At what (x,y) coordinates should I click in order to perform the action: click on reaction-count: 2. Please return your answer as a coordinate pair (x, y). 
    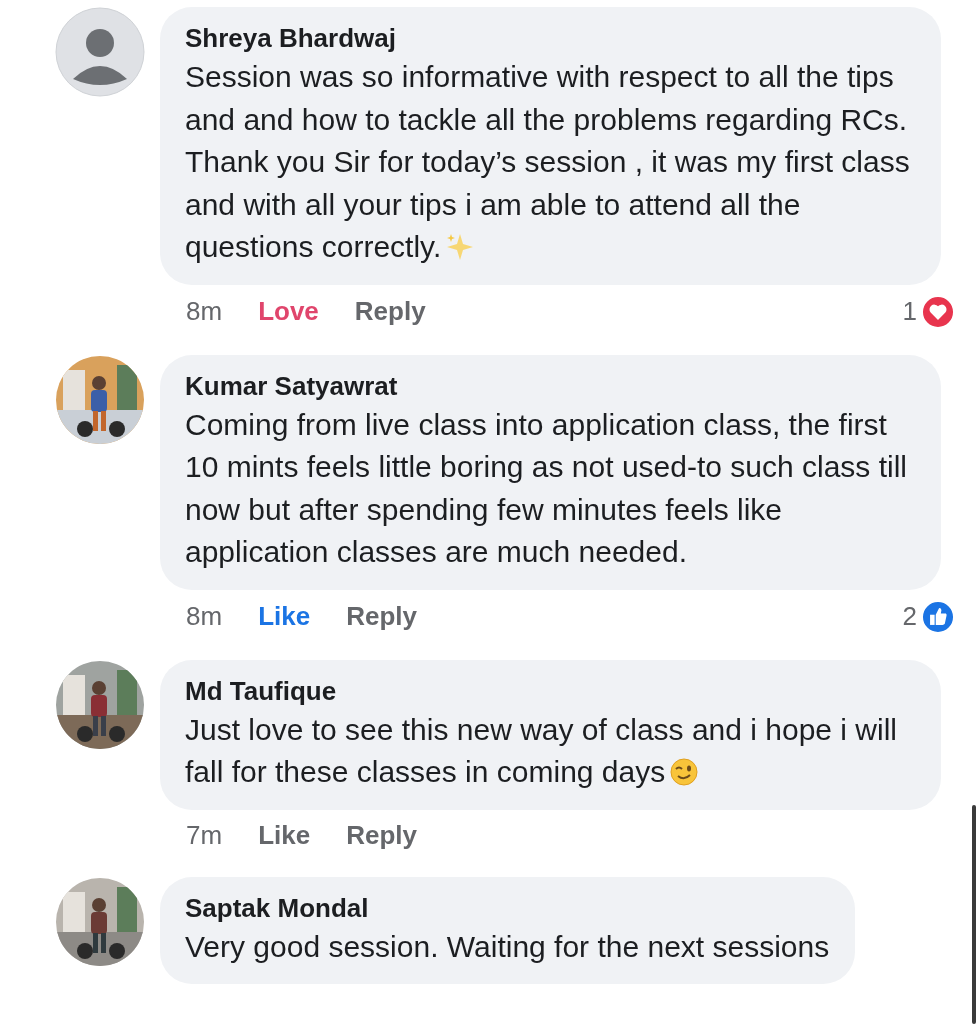
    Looking at the image, I should click on (909, 616).